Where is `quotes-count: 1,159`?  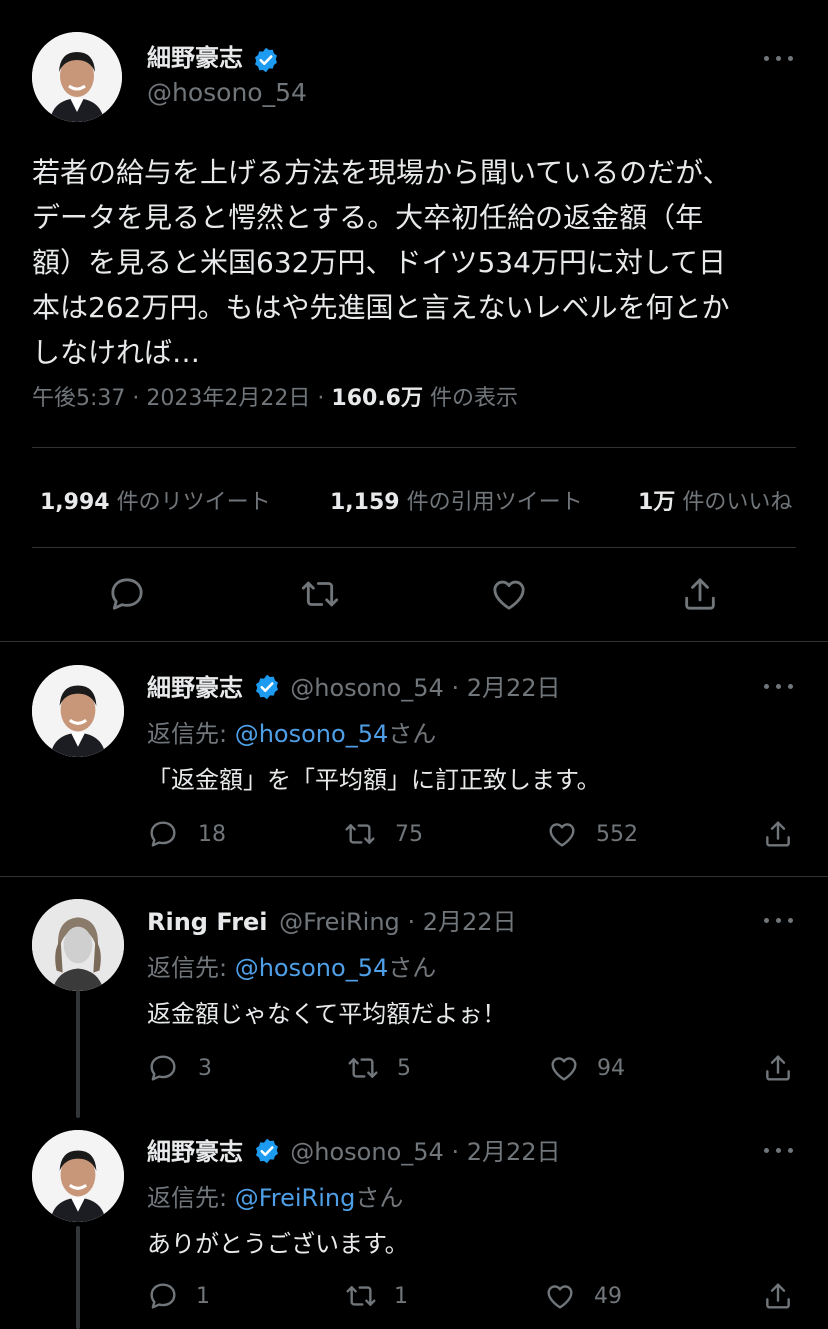 quotes-count: 1,159 is located at coordinates (365, 502).